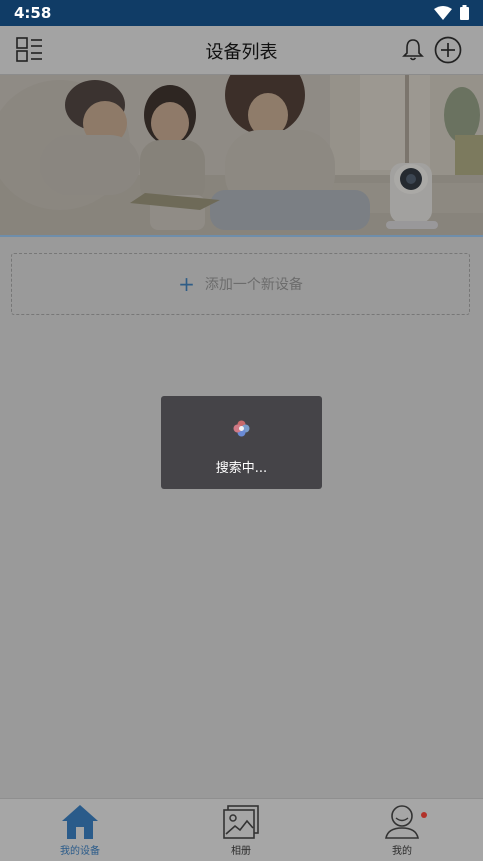  I want to click on tab-my-devices: 我的设备, so click(80, 830).